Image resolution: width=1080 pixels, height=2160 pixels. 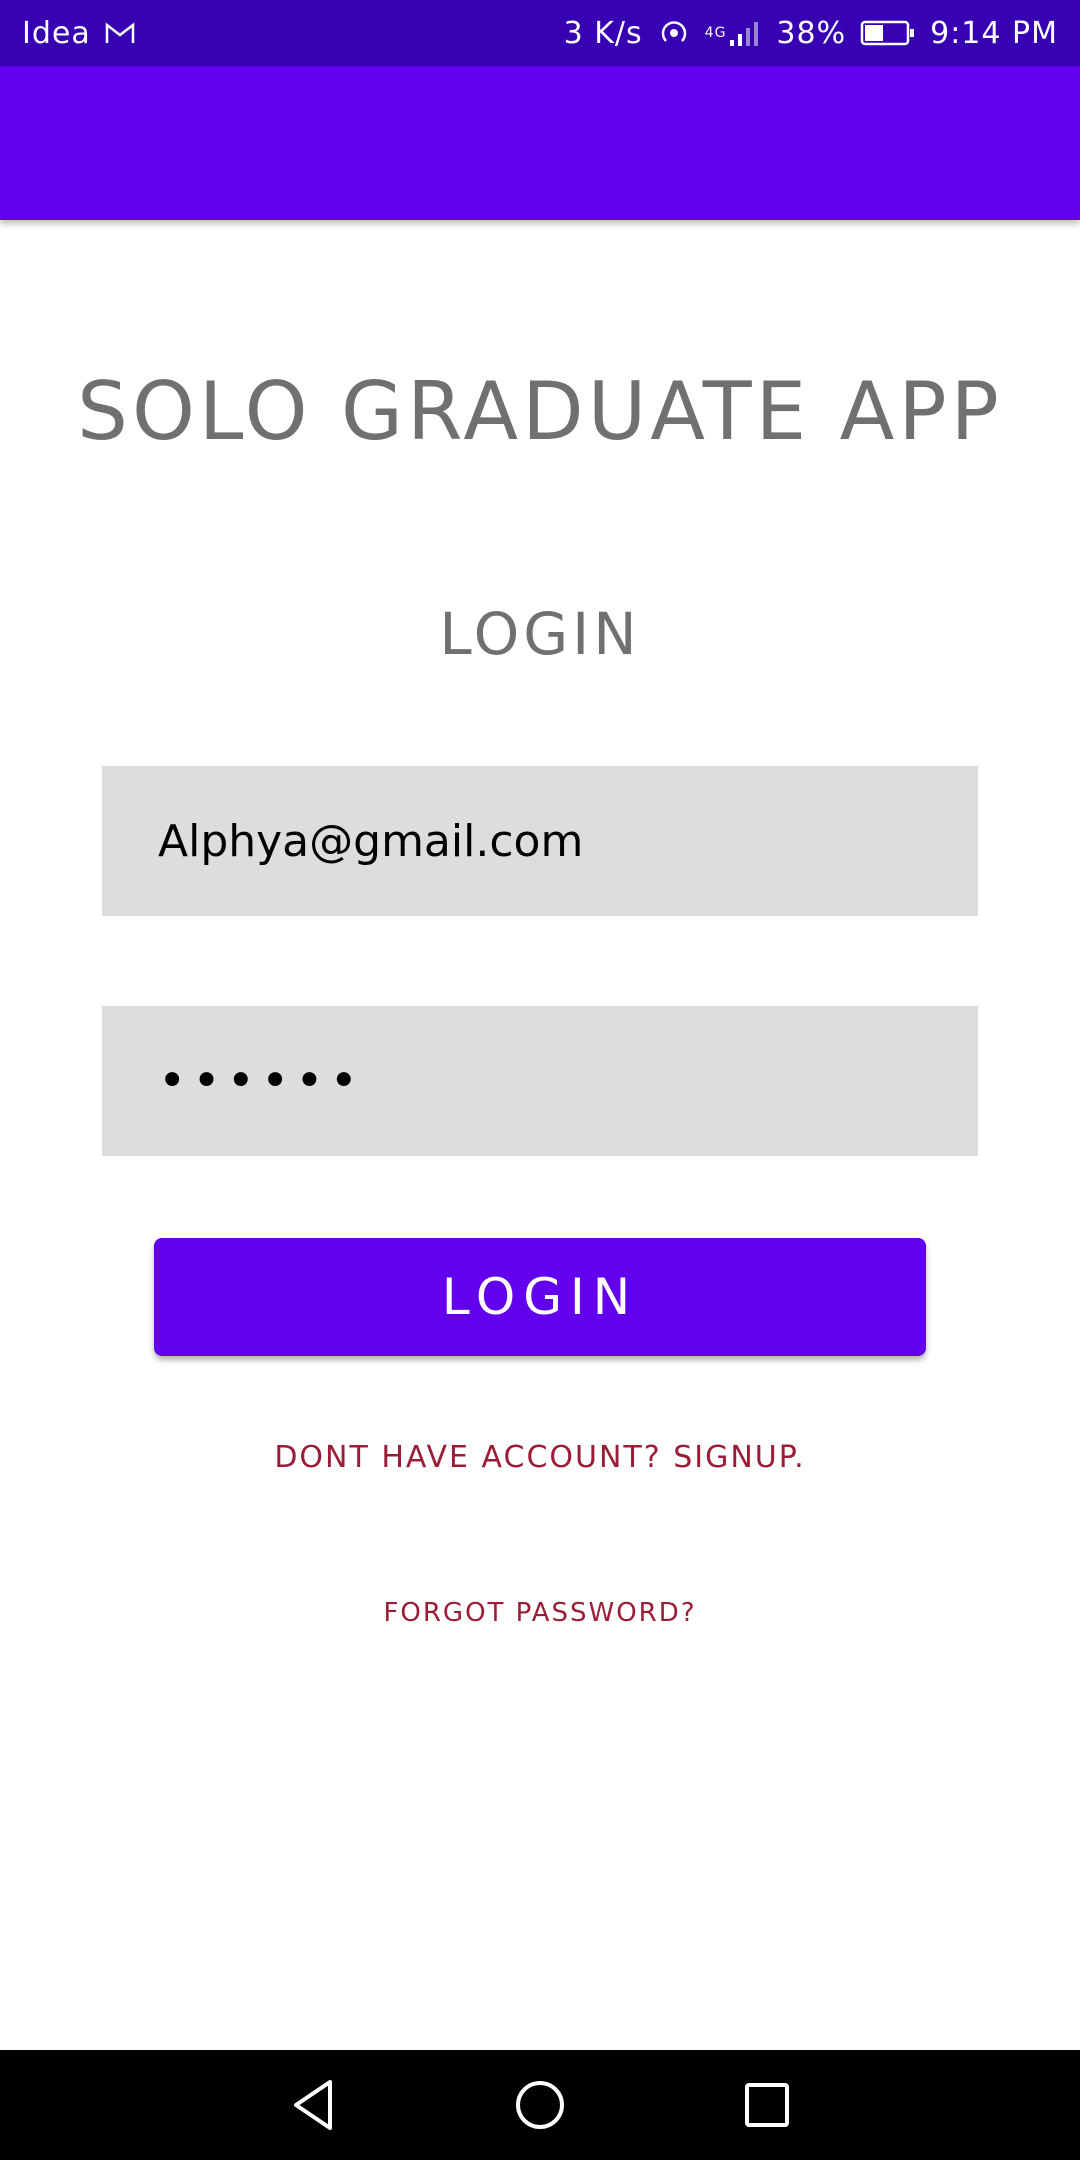 What do you see at coordinates (888, 33) in the screenshot?
I see `battery-icon` at bounding box center [888, 33].